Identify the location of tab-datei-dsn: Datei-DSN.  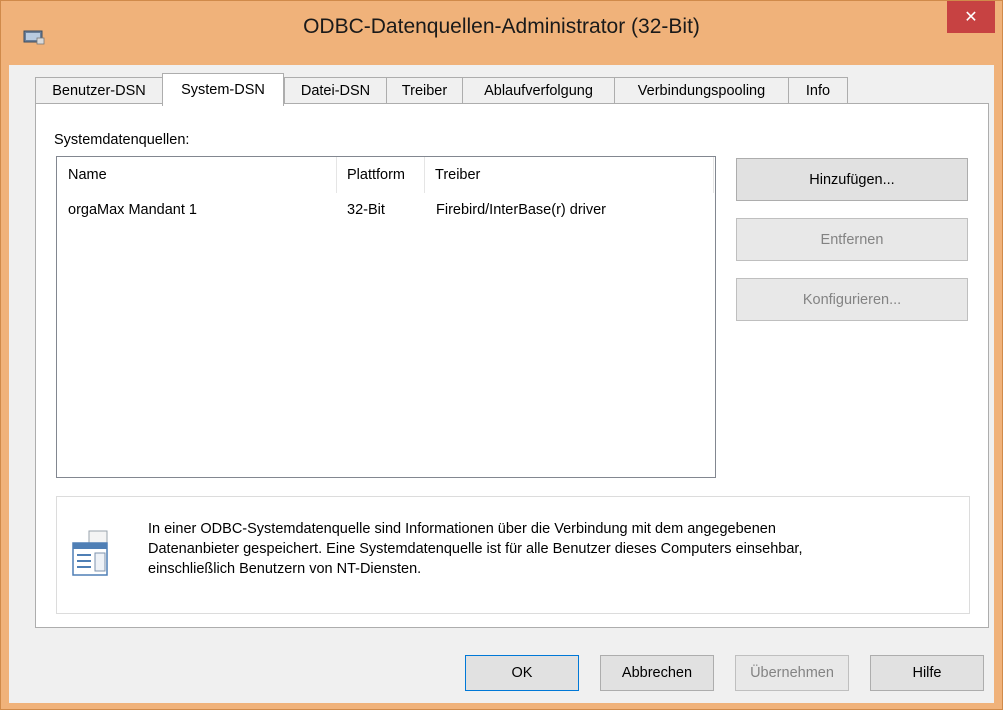
(335, 90).